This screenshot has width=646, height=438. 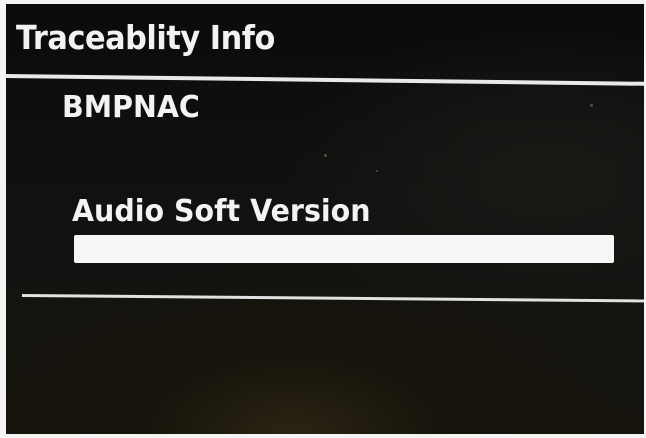 I want to click on page-title: Traceablity Info, so click(x=145, y=37).